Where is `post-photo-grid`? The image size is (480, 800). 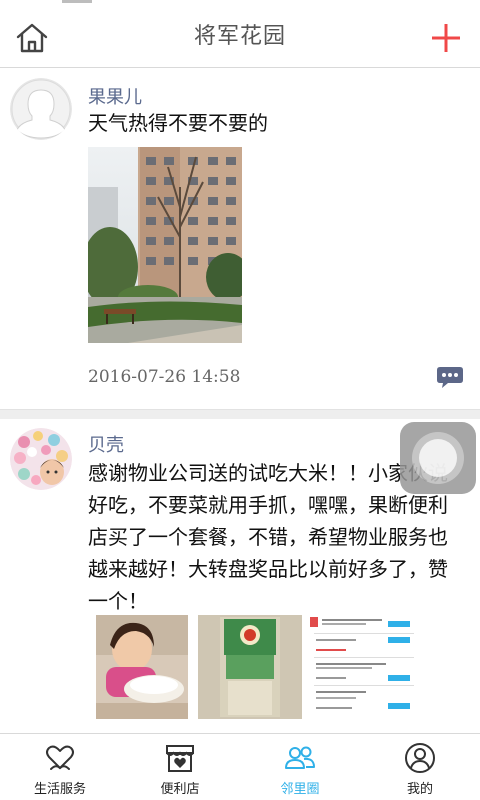 post-photo-grid is located at coordinates (257, 667).